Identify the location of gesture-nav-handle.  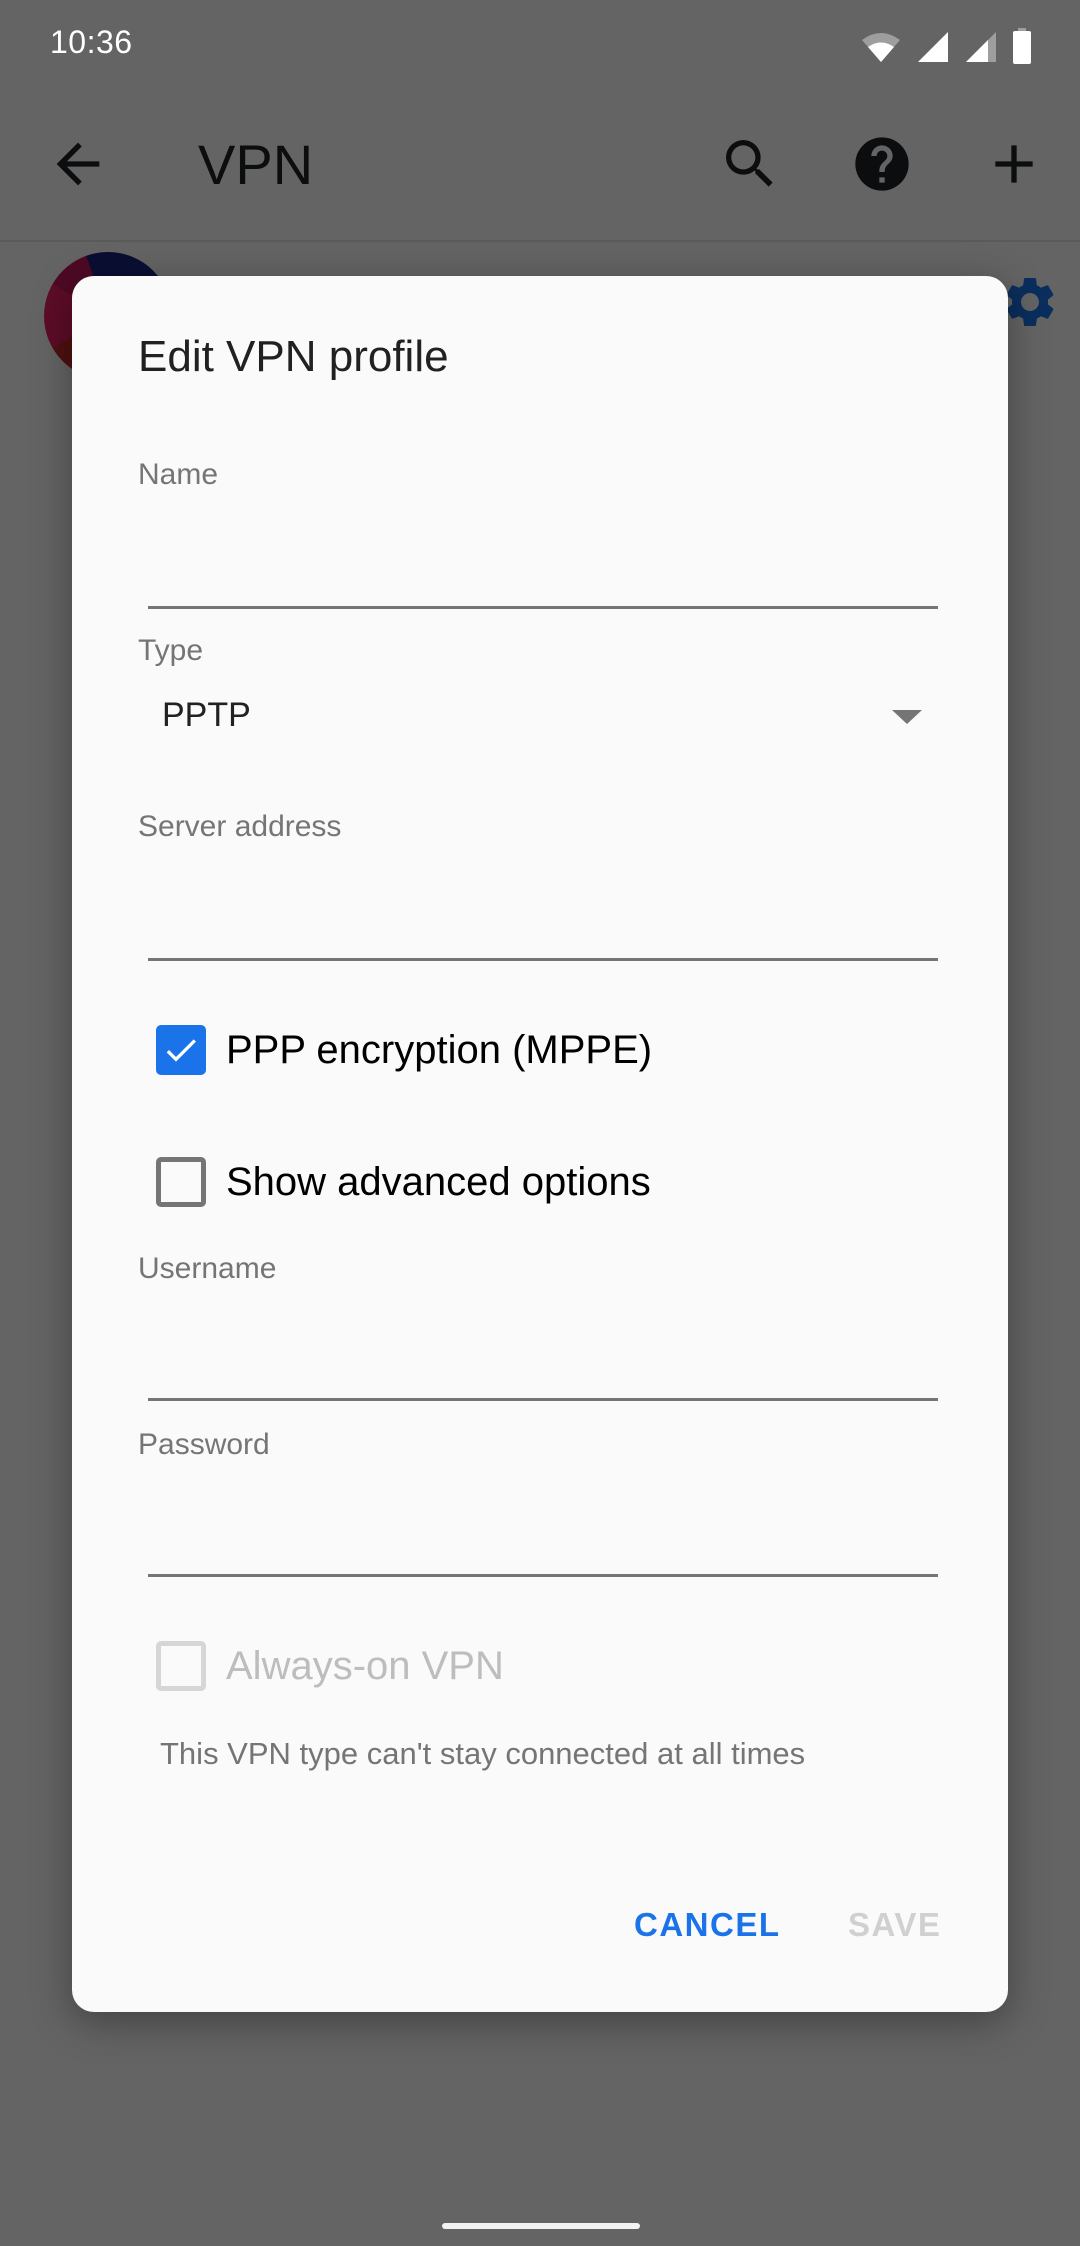
(541, 2226).